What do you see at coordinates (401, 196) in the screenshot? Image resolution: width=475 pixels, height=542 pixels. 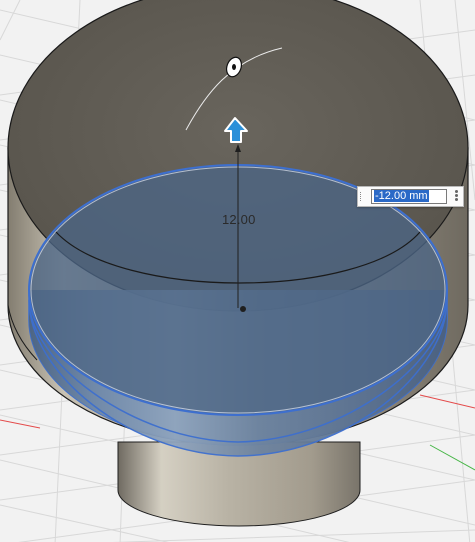 I see `distance-input-value: -12.00 mm` at bounding box center [401, 196].